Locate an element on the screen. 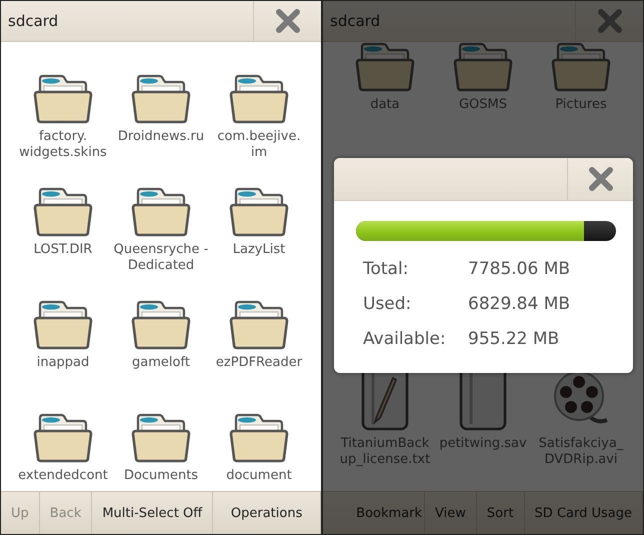 This screenshot has width=644, height=535. usage-value: 955.22 MB is located at coordinates (514, 339).